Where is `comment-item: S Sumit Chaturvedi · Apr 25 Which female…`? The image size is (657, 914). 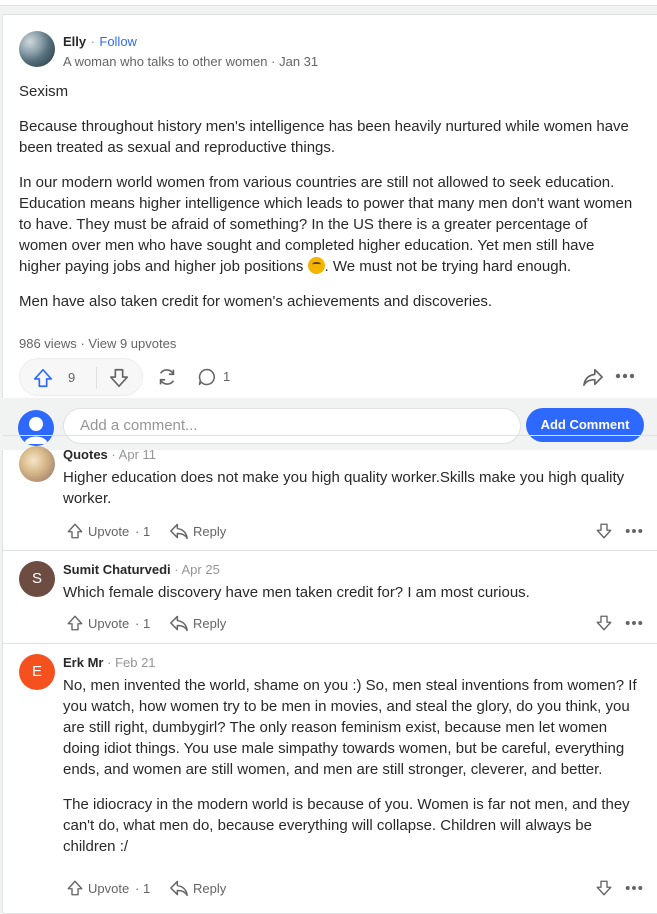
comment-item: S Sumit Chaturvedi · Apr 25 Which female… is located at coordinates (330, 596).